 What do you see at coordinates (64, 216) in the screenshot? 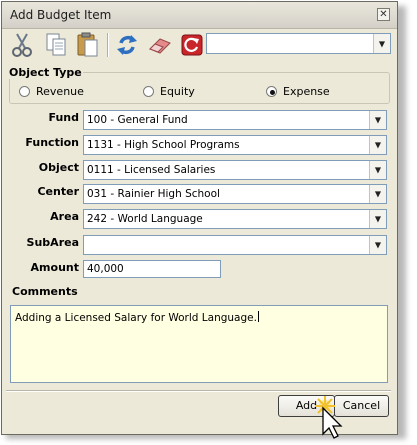
I see `area-label: Area` at bounding box center [64, 216].